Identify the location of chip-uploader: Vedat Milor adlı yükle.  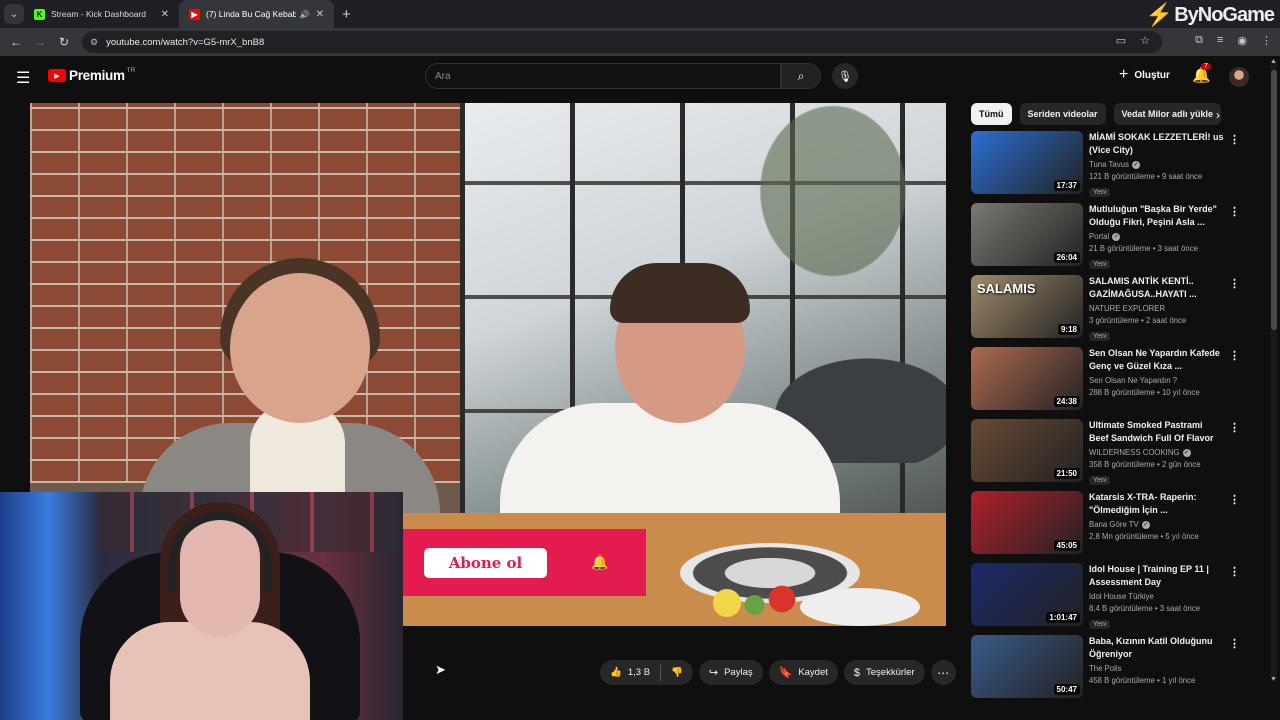
(1167, 114).